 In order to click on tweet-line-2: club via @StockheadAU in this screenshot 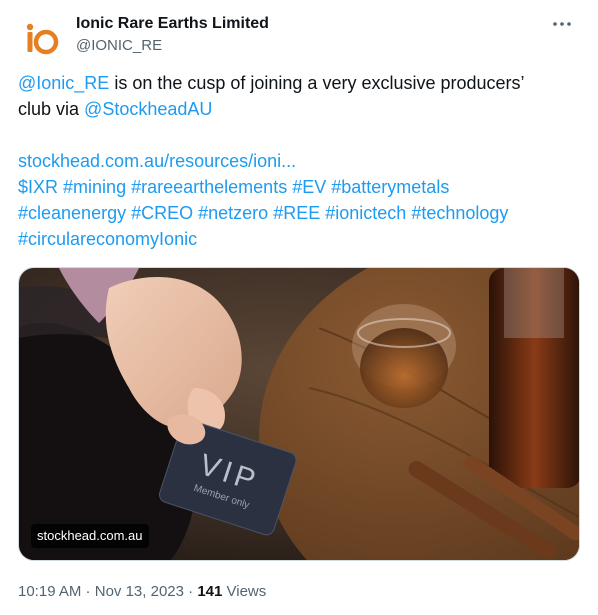, I will do `click(298, 109)`.